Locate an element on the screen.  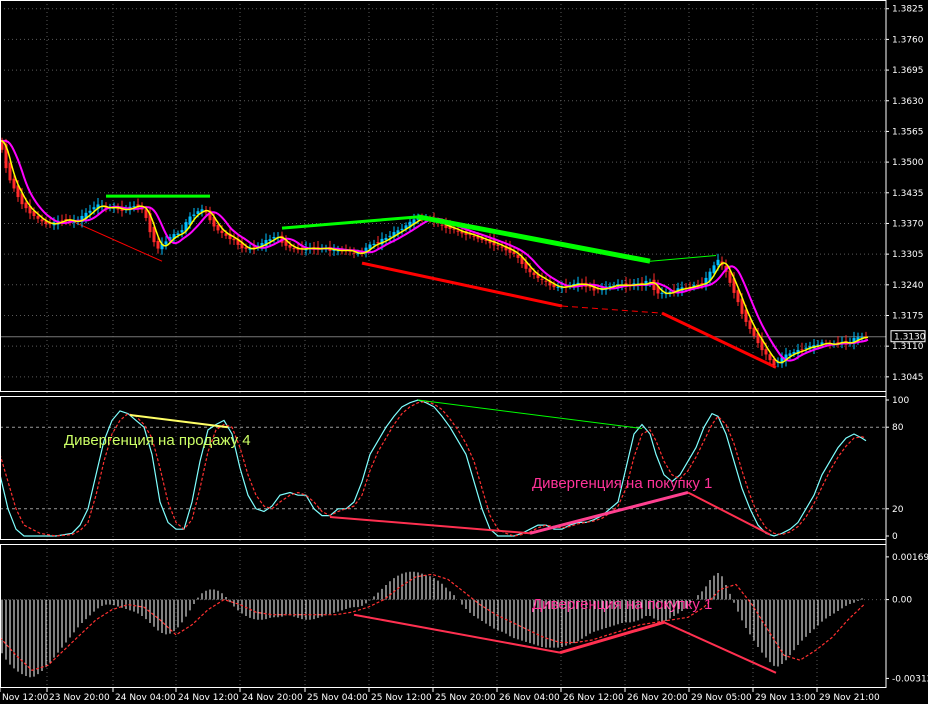
y-tick-label: 20 is located at coordinates (898, 510).